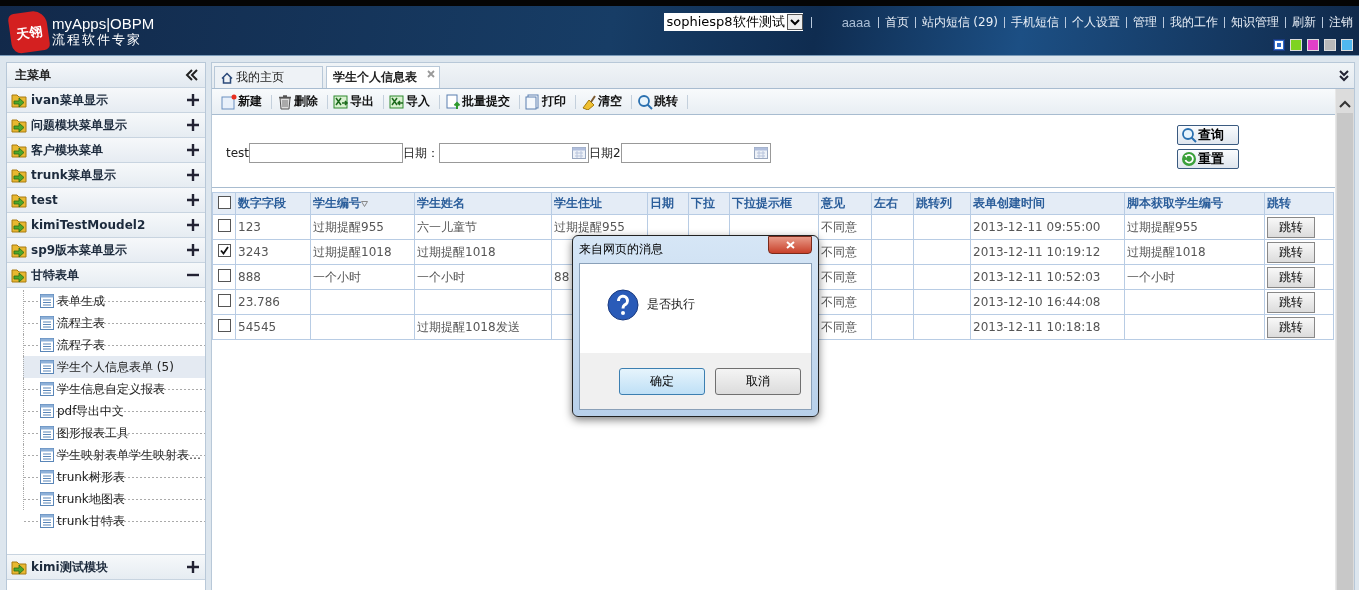  What do you see at coordinates (106, 175) in the screenshot?
I see `menu-header: trunk菜单显示` at bounding box center [106, 175].